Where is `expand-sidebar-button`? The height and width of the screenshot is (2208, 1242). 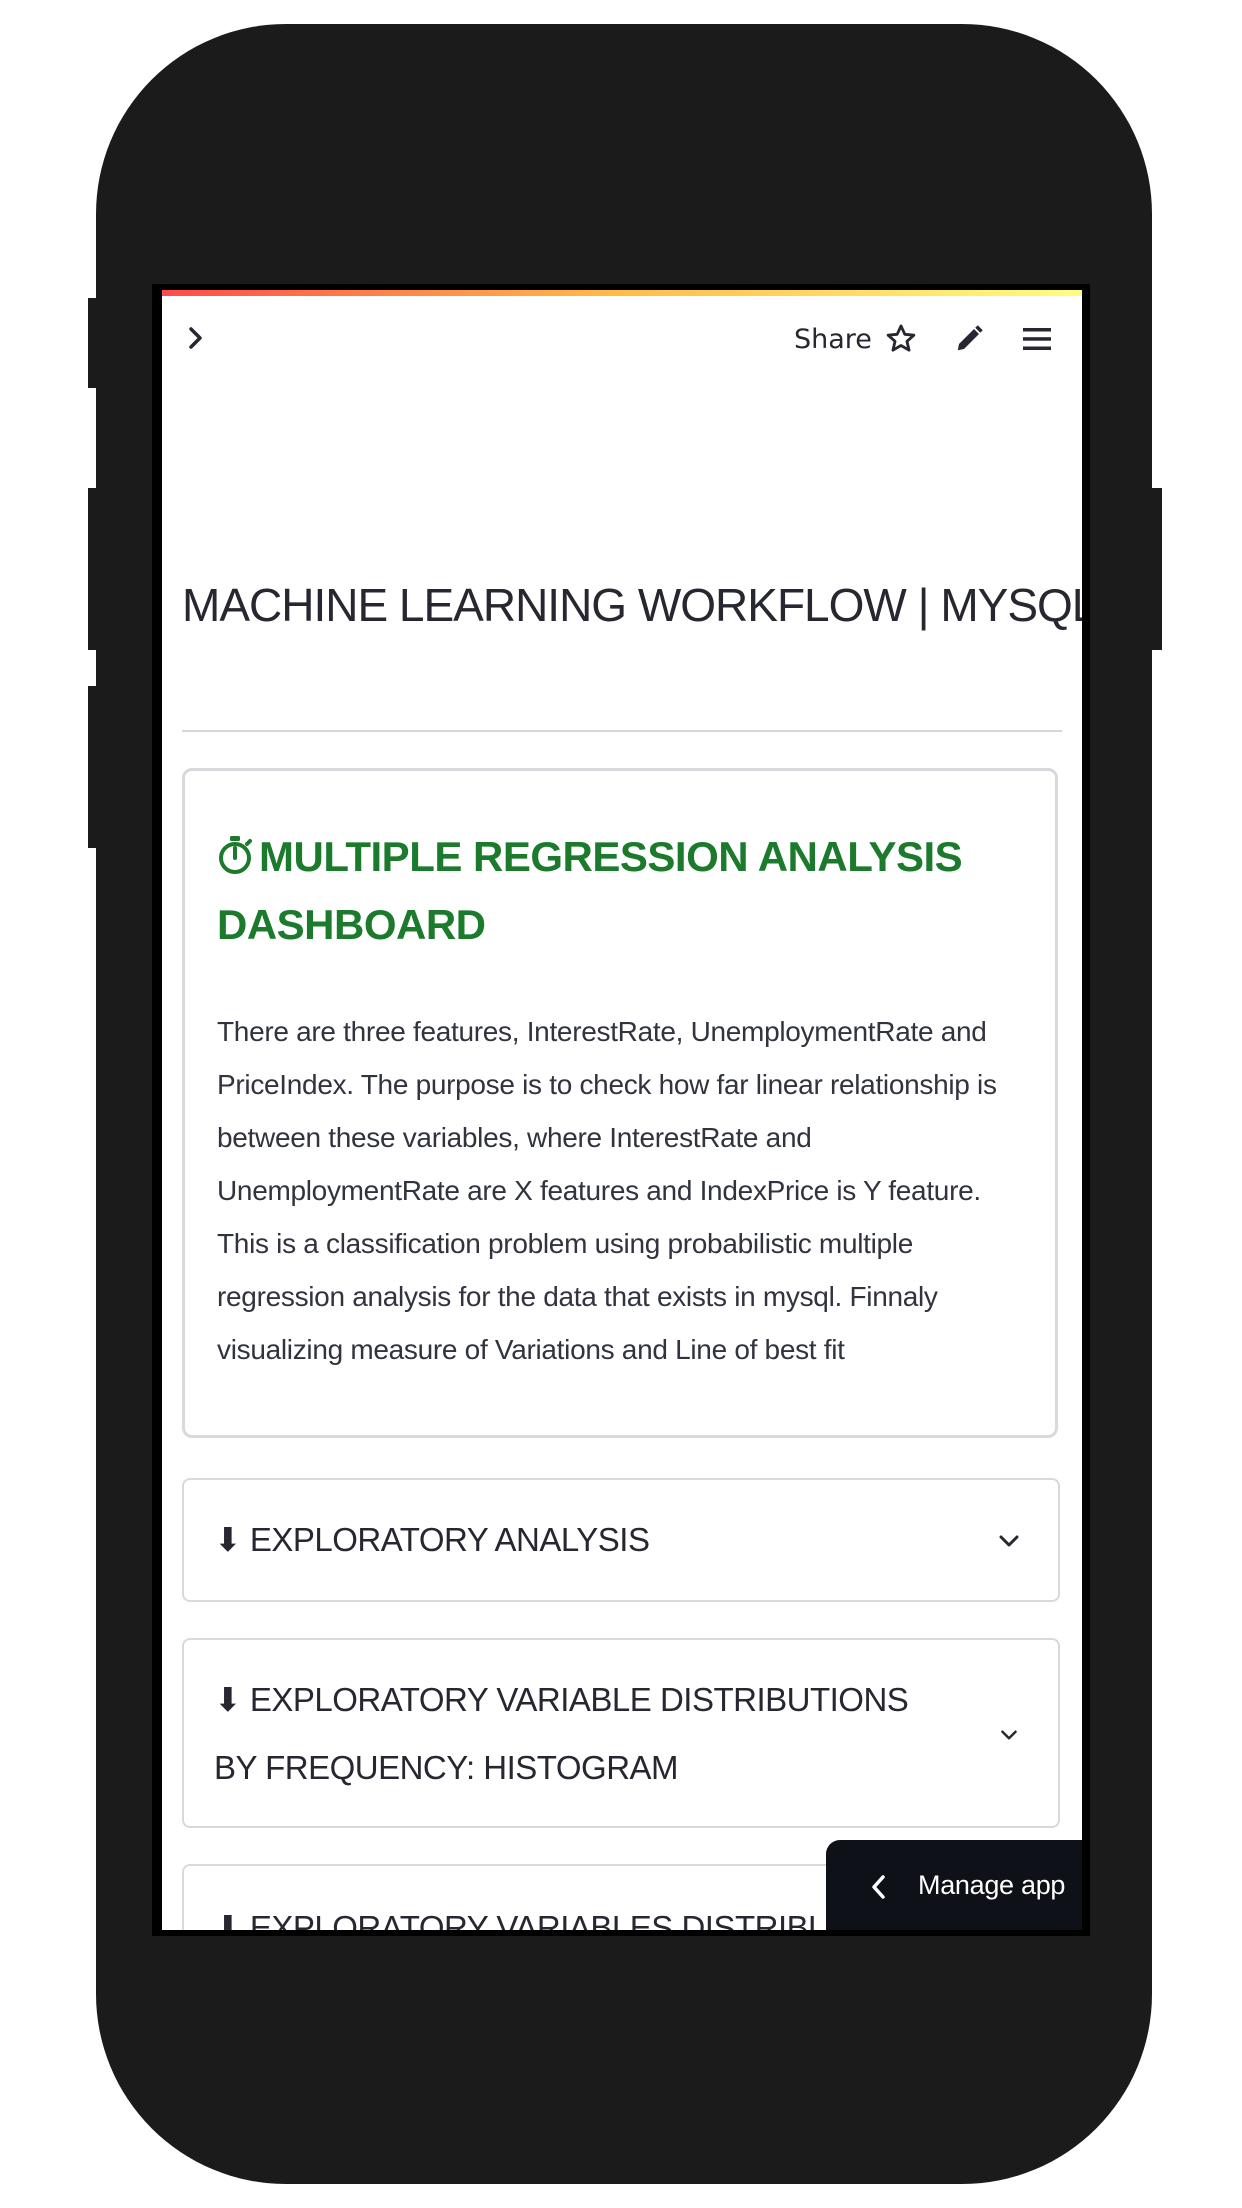
expand-sidebar-button is located at coordinates (196, 338).